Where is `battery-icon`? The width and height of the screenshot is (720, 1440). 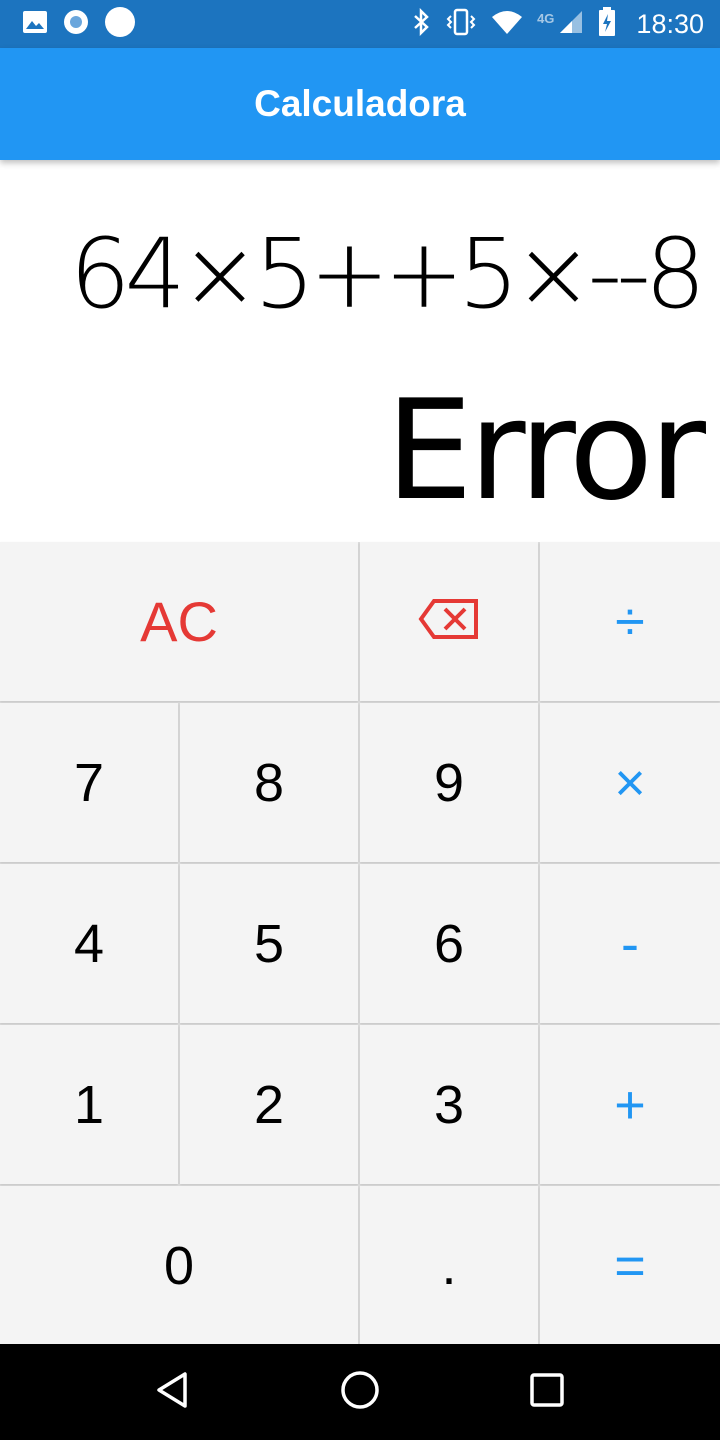 battery-icon is located at coordinates (607, 24).